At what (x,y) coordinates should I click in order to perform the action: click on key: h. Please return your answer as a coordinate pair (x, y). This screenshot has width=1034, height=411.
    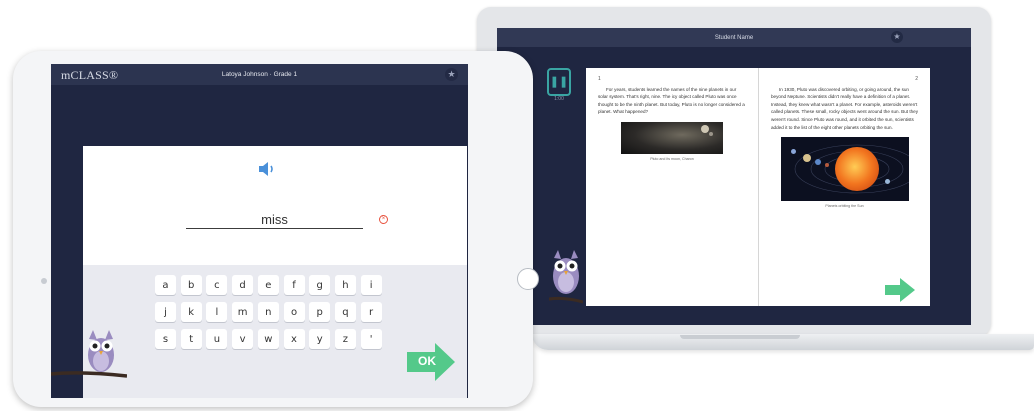
    Looking at the image, I should click on (345, 285).